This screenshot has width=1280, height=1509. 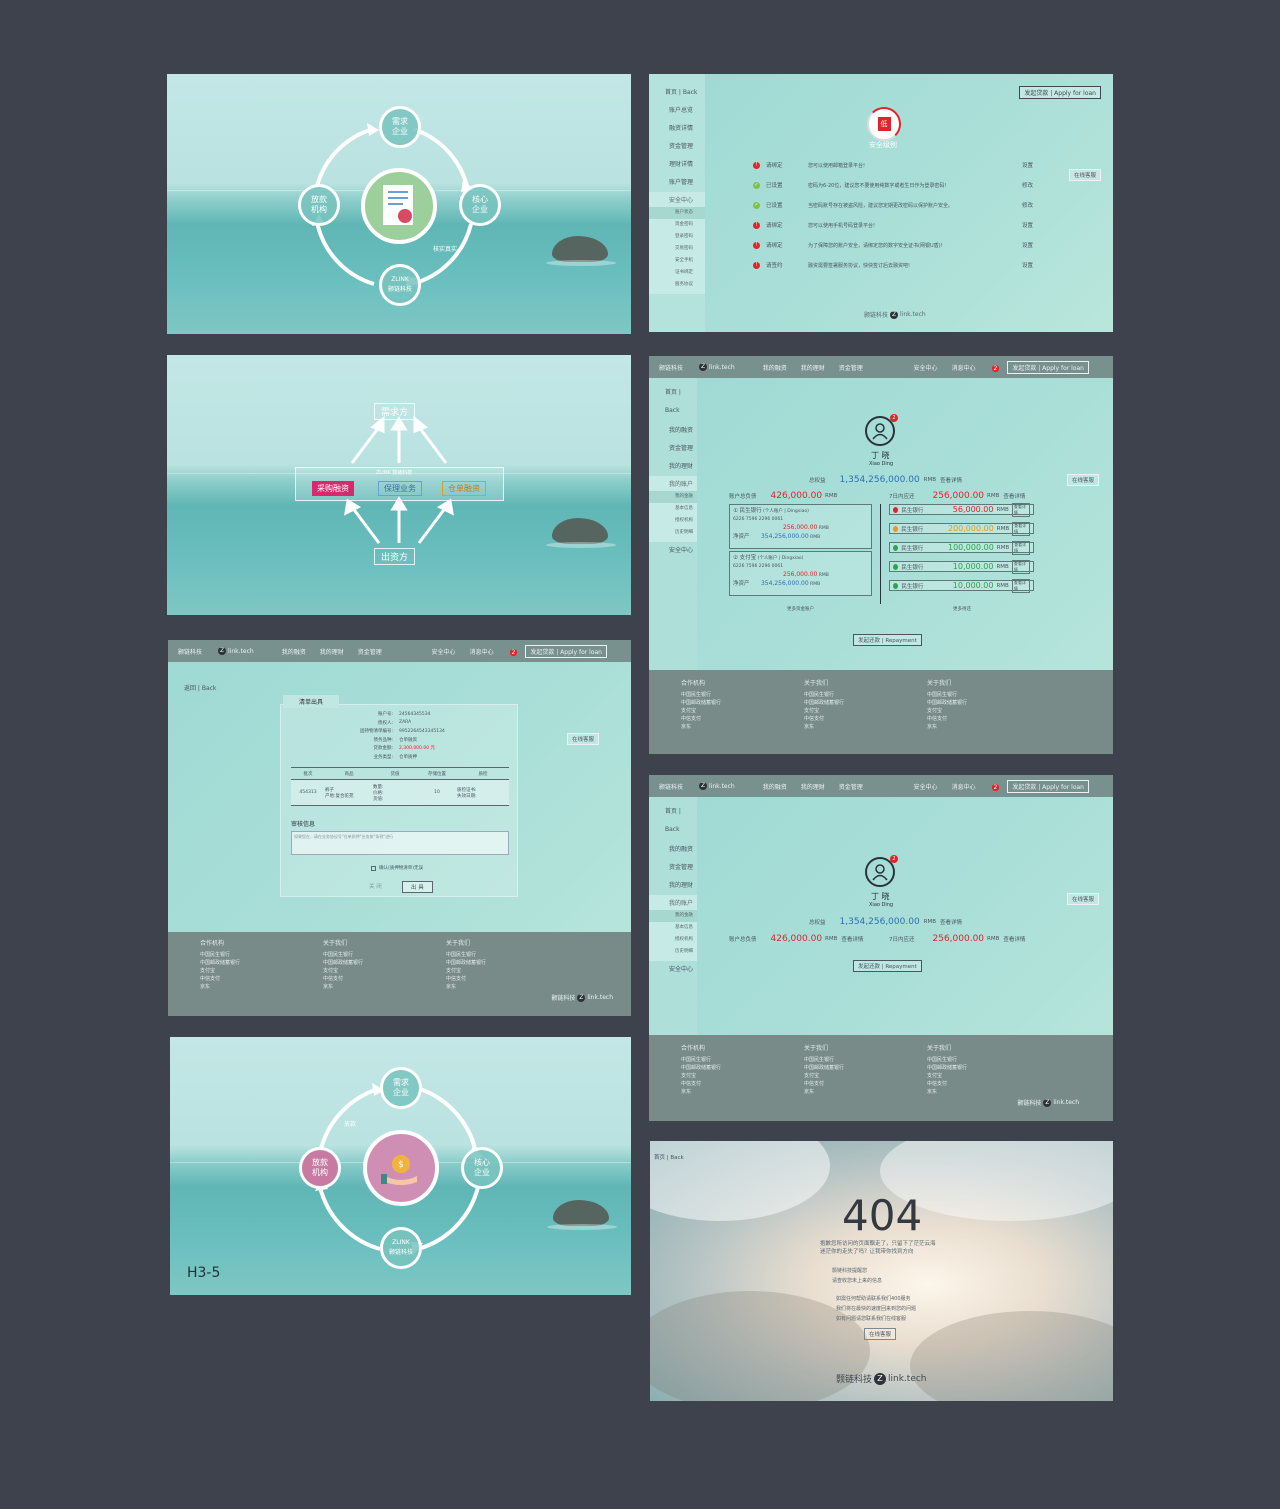 What do you see at coordinates (775, 367) in the screenshot?
I see `nav-my-finance: 我的融资` at bounding box center [775, 367].